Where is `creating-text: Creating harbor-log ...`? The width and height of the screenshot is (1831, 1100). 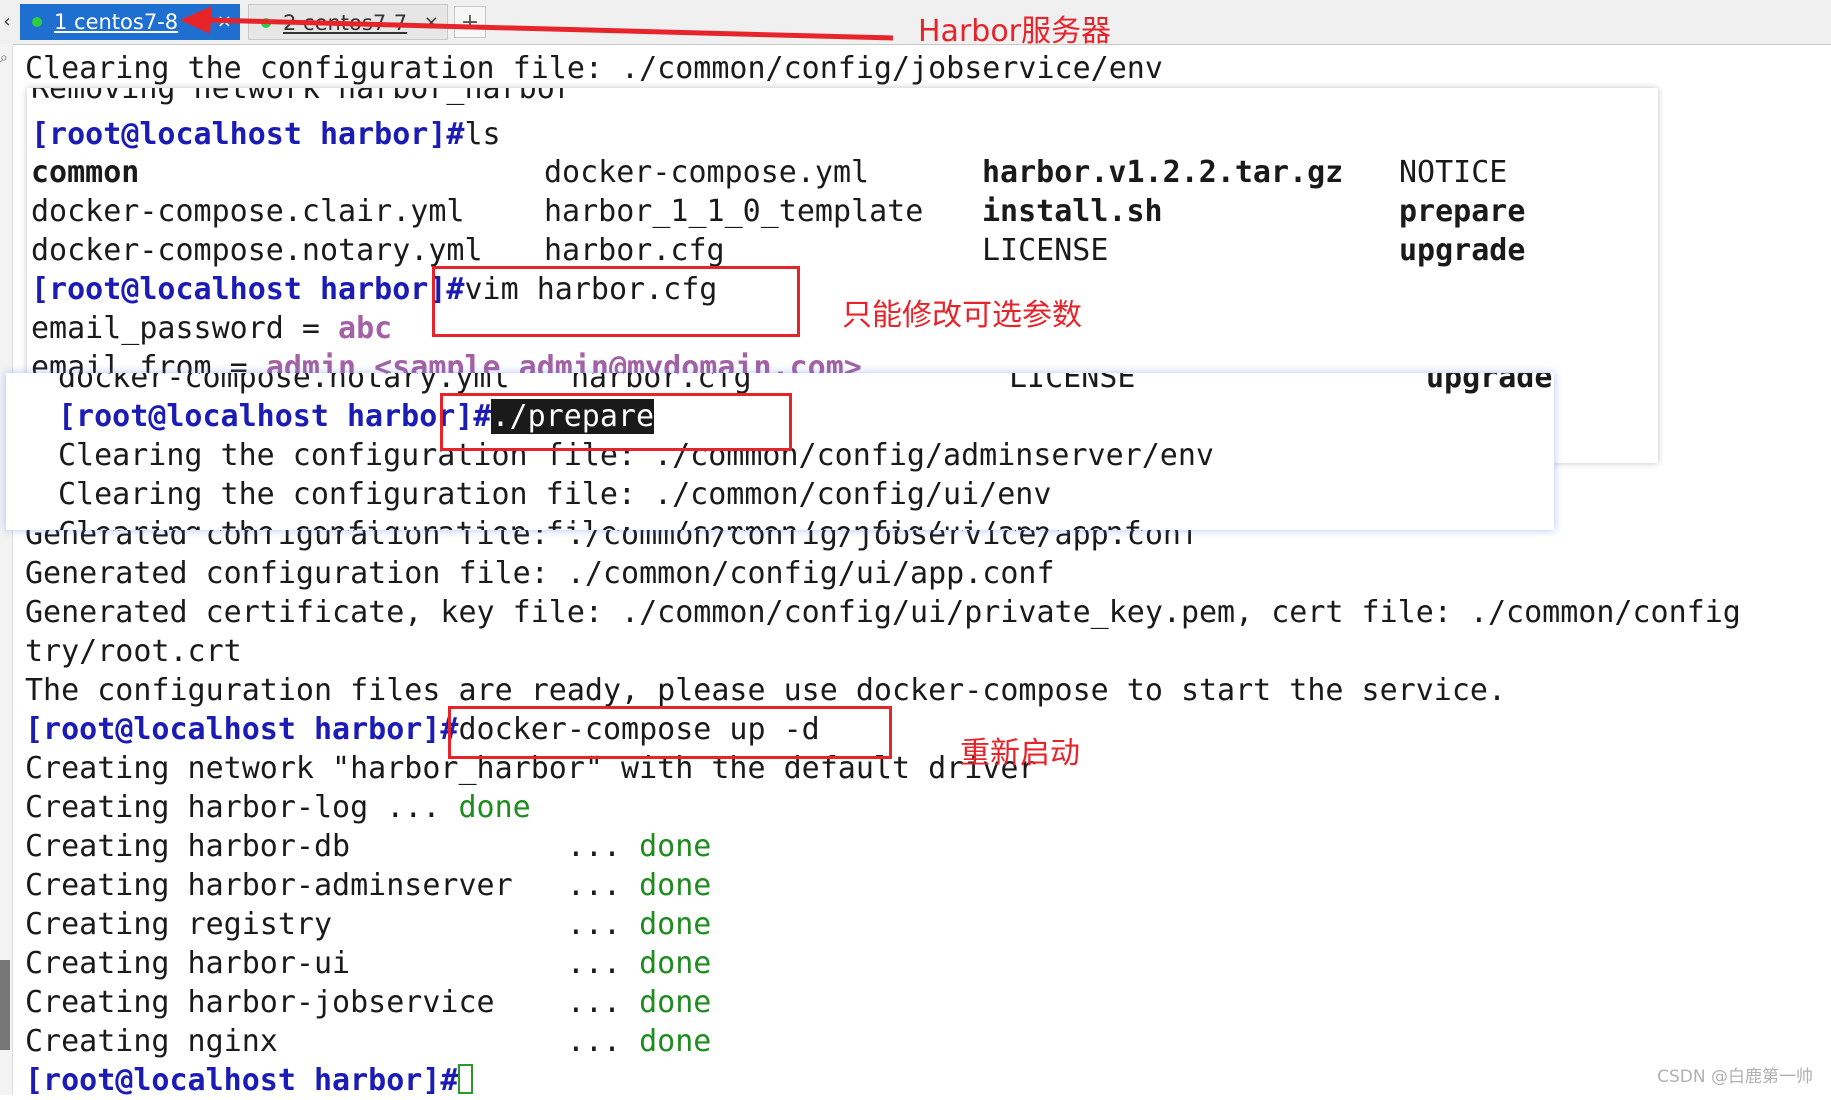
creating-text: Creating harbor-log ... is located at coordinates (242, 807).